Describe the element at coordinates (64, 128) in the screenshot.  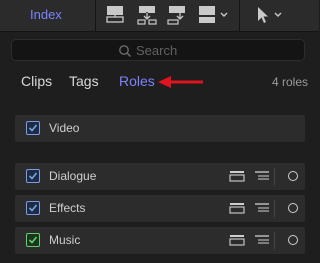
I see `role-label: Video` at that location.